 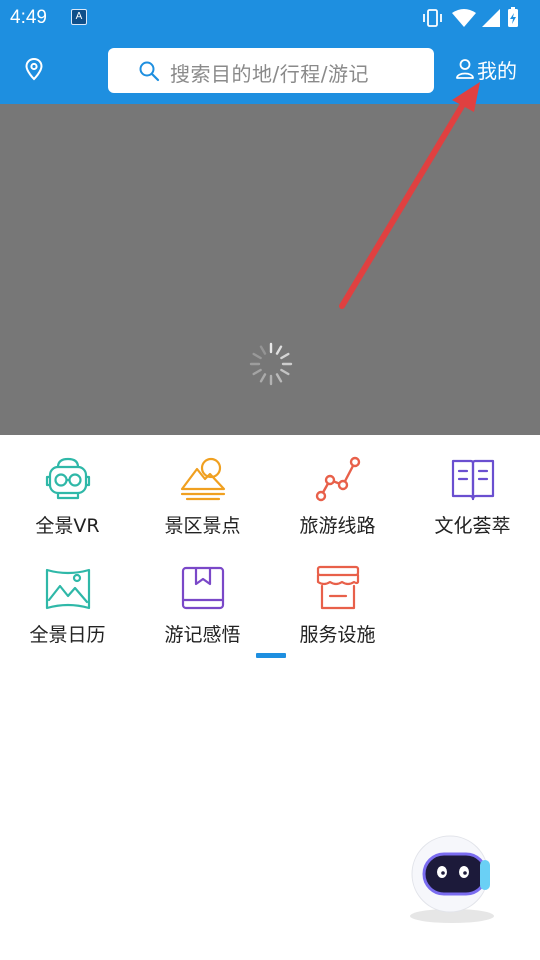 What do you see at coordinates (203, 479) in the screenshot?
I see `mountain-icon` at bounding box center [203, 479].